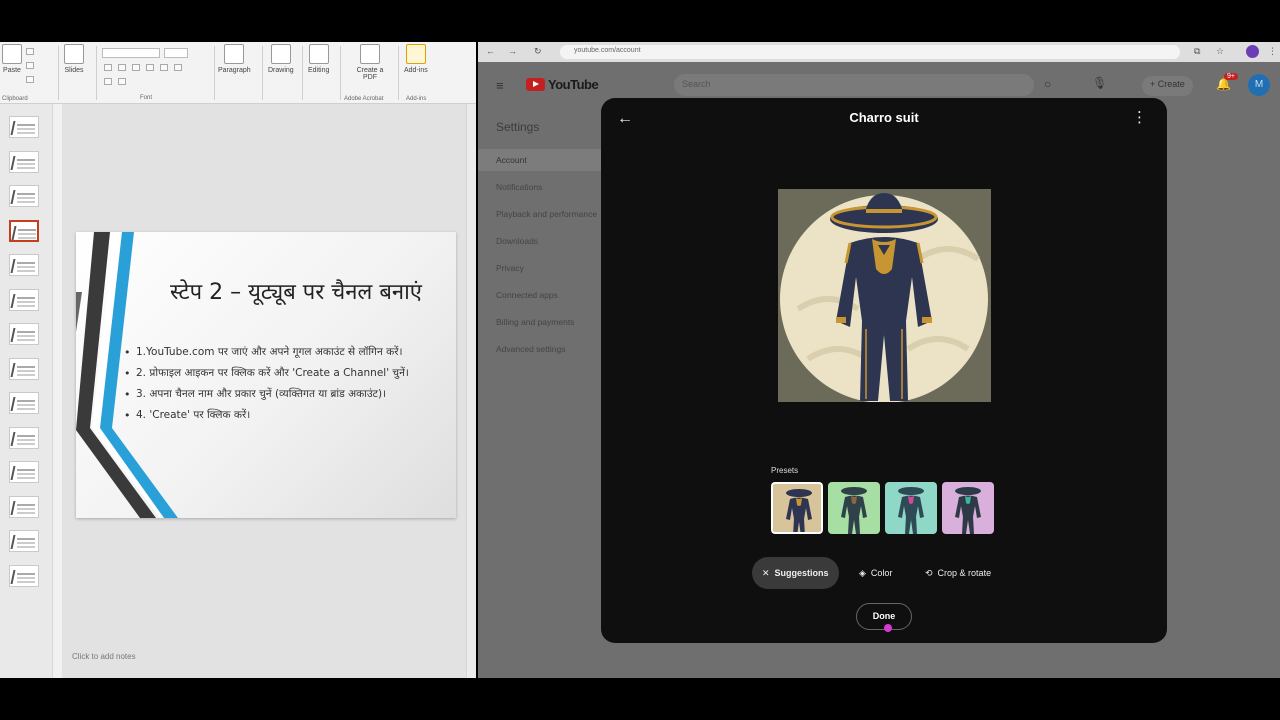 The image size is (1280, 720). I want to click on cursor-indicator, so click(888, 628).